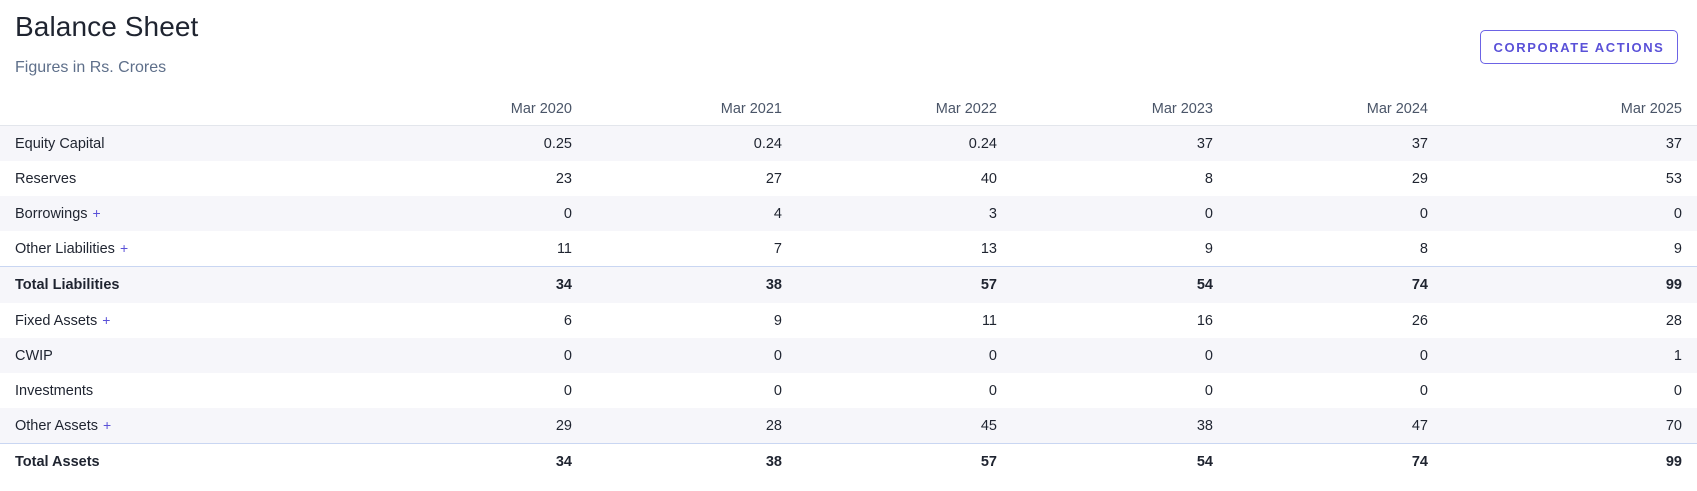 The height and width of the screenshot is (491, 1697). What do you see at coordinates (1335, 426) in the screenshot?
I see `value-cell: 47` at bounding box center [1335, 426].